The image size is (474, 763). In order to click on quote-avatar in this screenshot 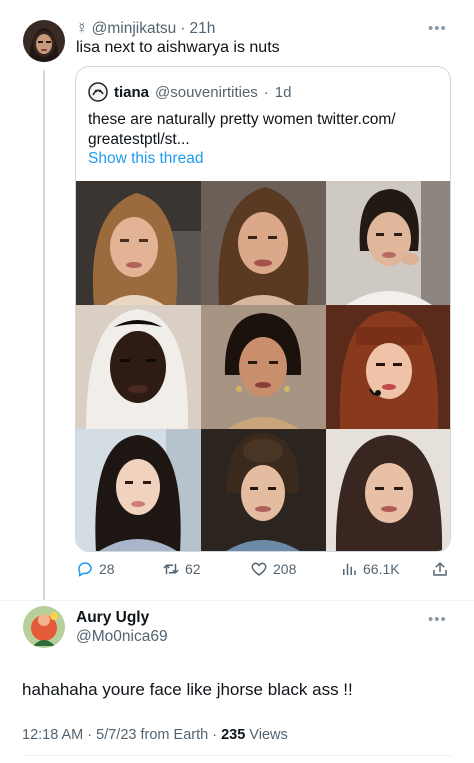, I will do `click(98, 92)`.